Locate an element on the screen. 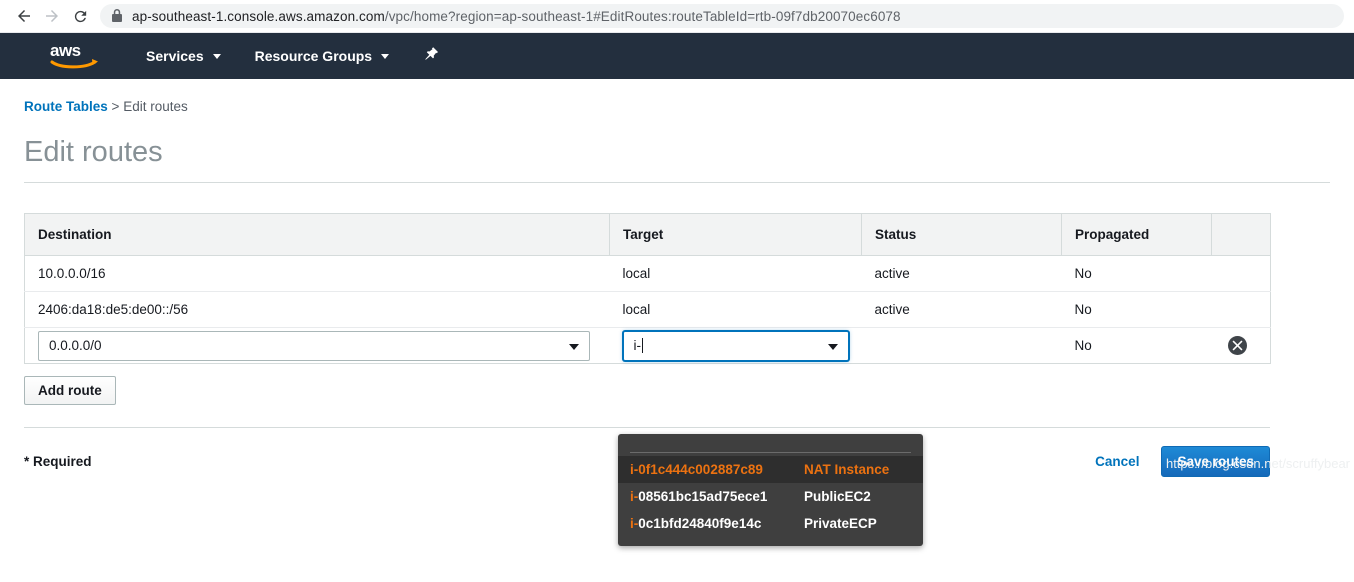 The width and height of the screenshot is (1354, 582). required-note: * Required is located at coordinates (58, 461).